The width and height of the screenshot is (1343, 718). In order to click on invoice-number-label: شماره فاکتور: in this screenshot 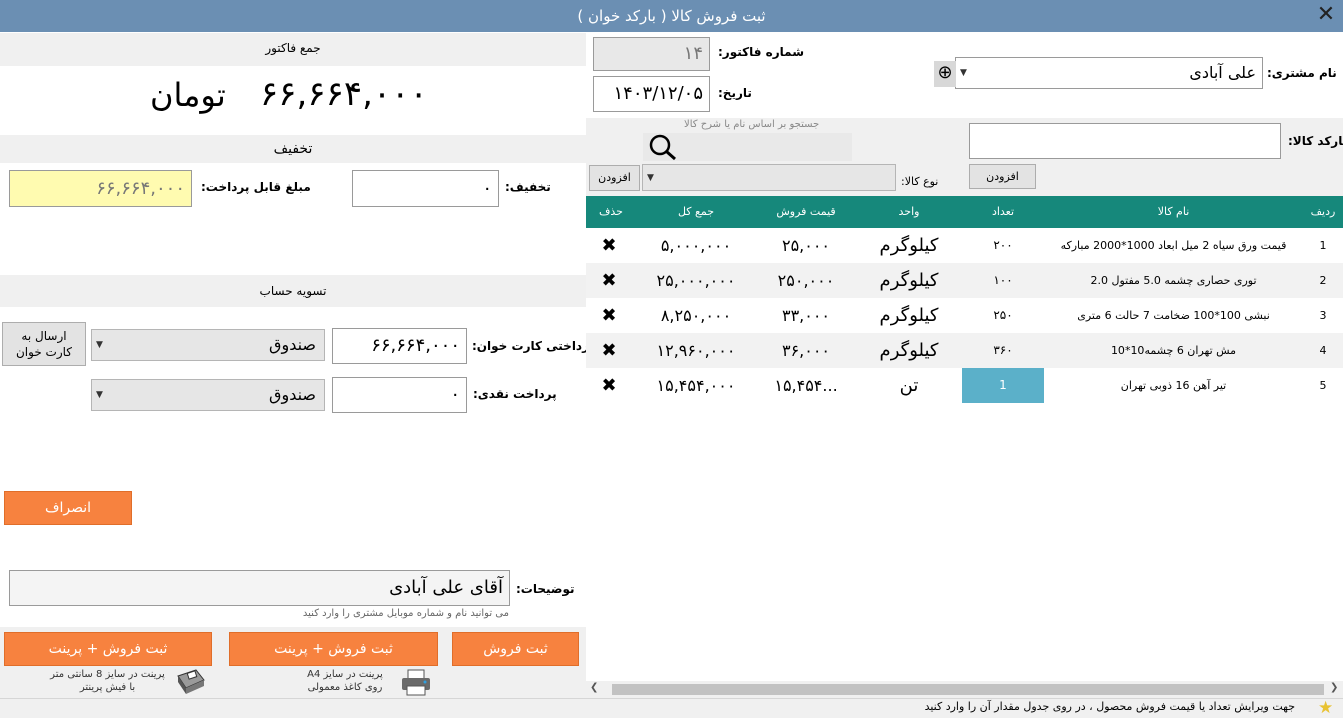, I will do `click(761, 52)`.